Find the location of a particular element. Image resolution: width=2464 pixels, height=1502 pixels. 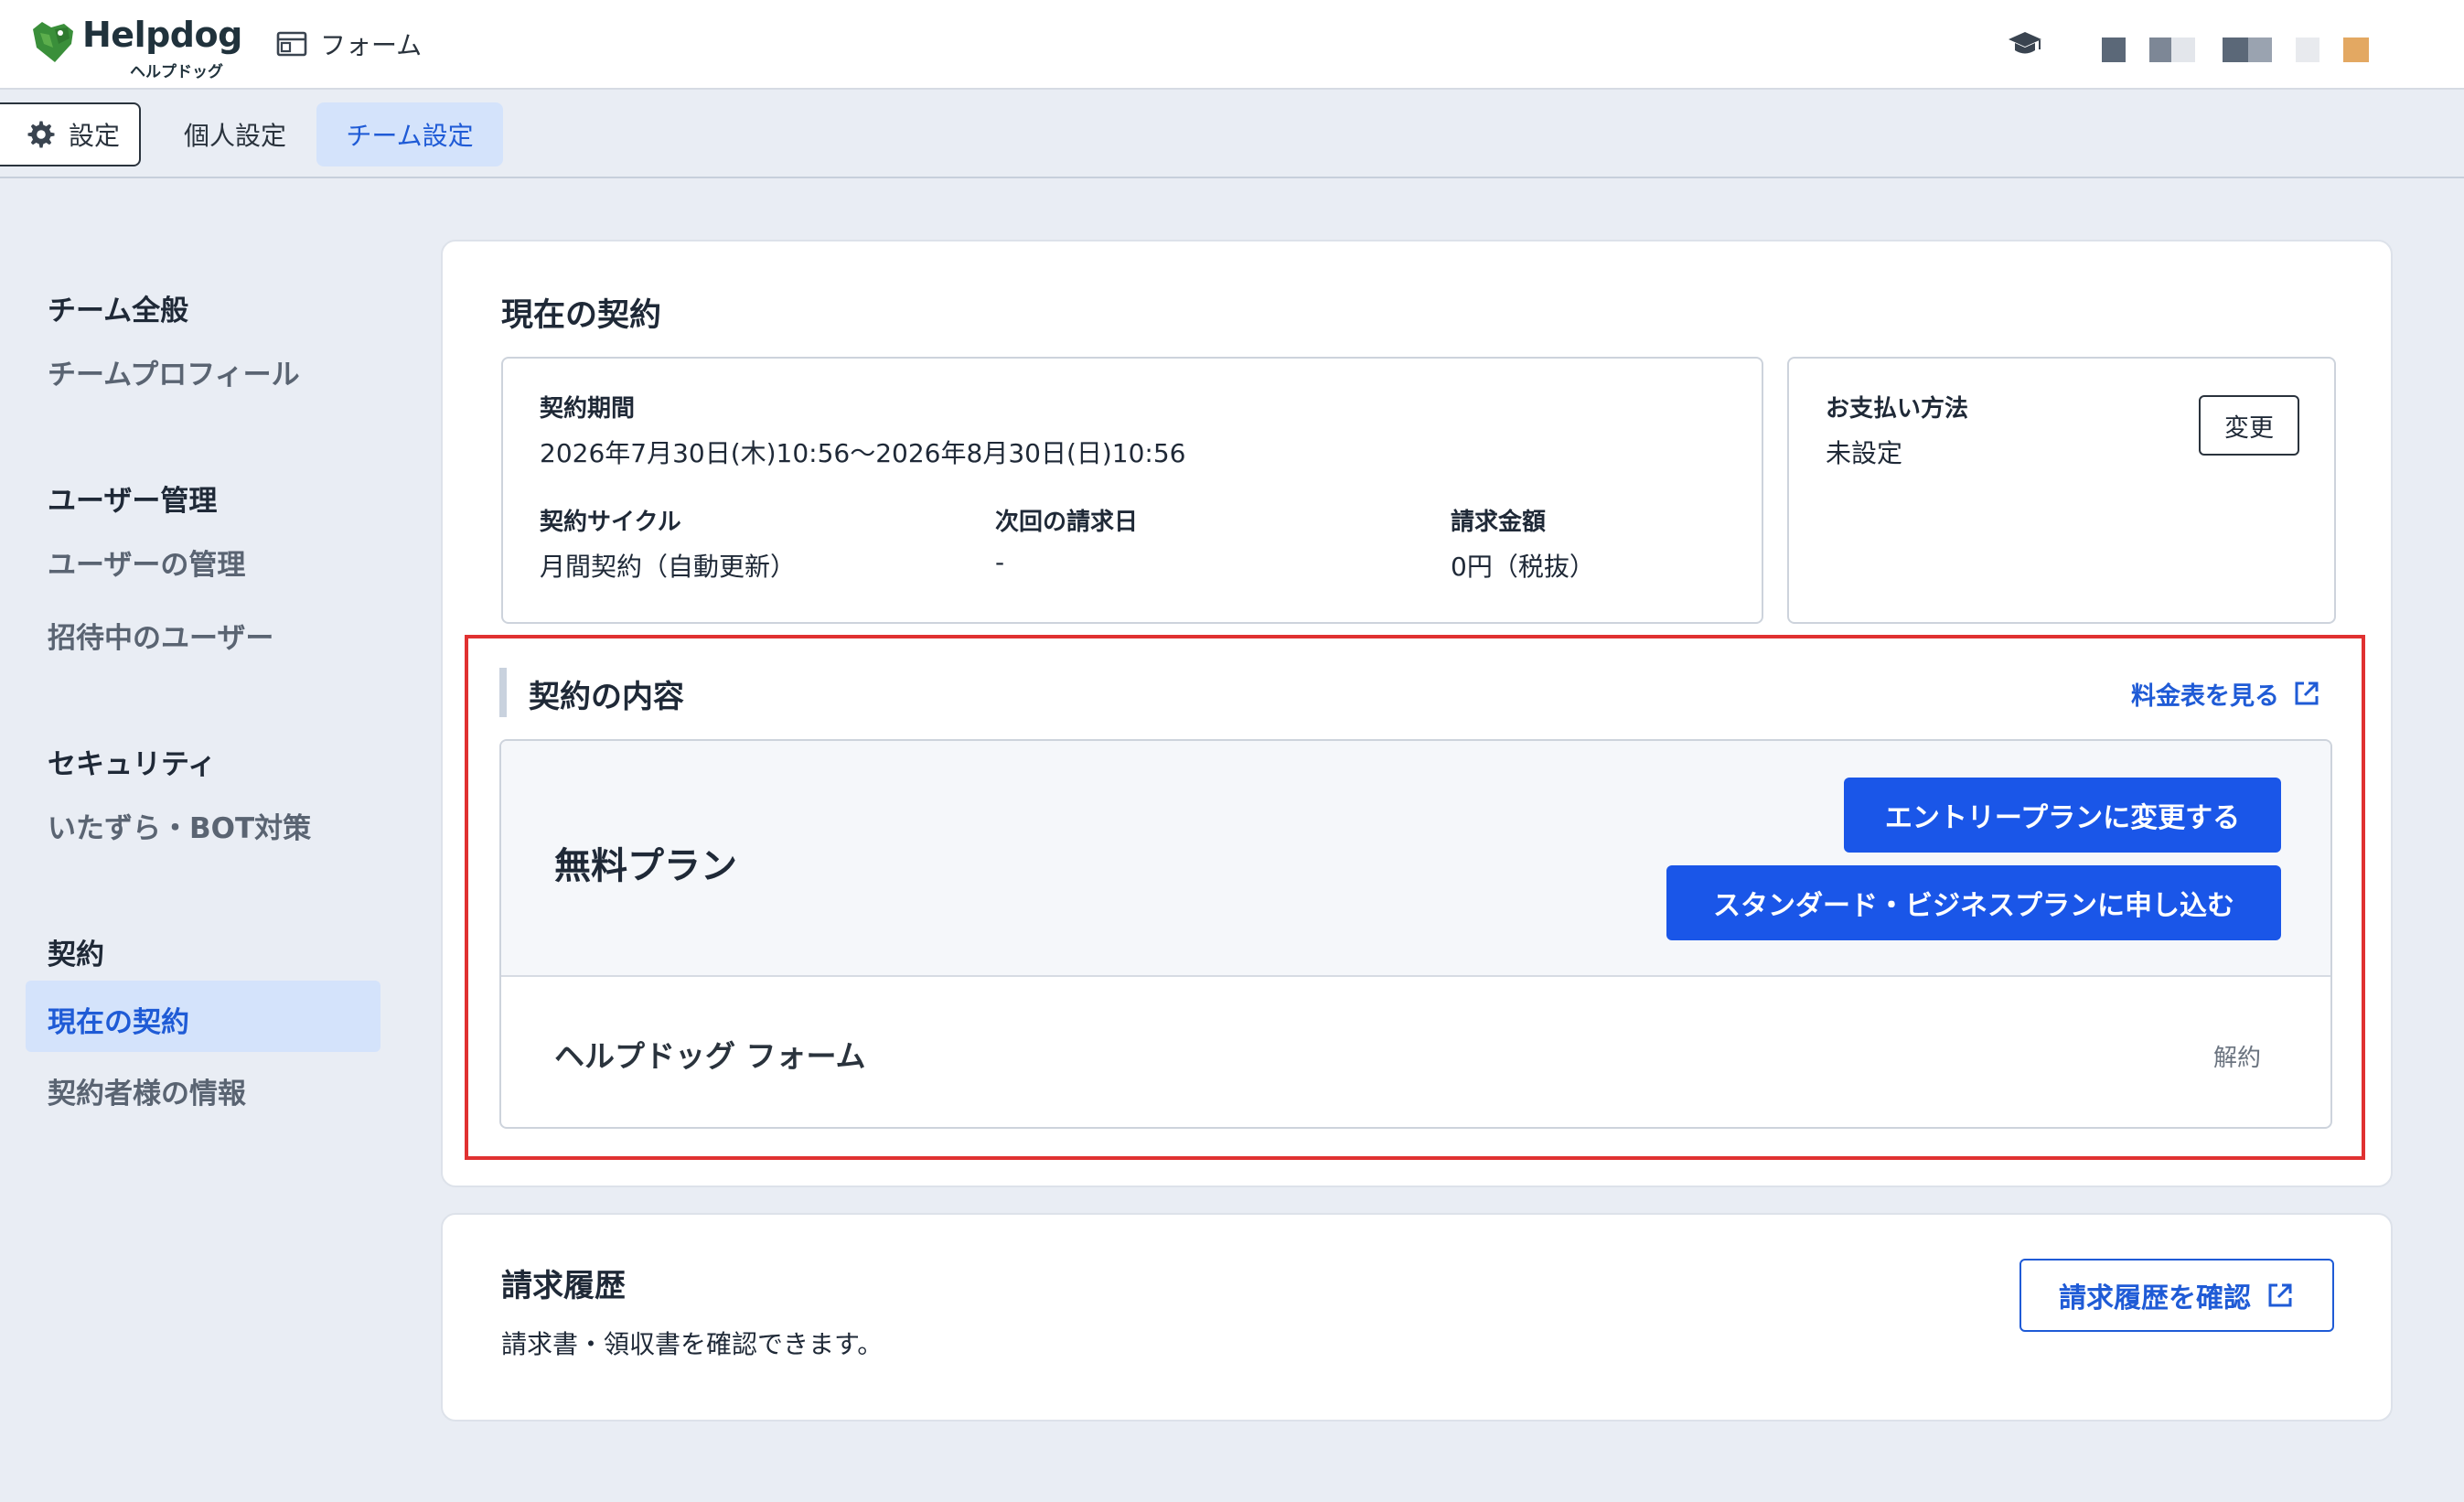

sidebar-heading-security: セキュリティ is located at coordinates (132, 764).